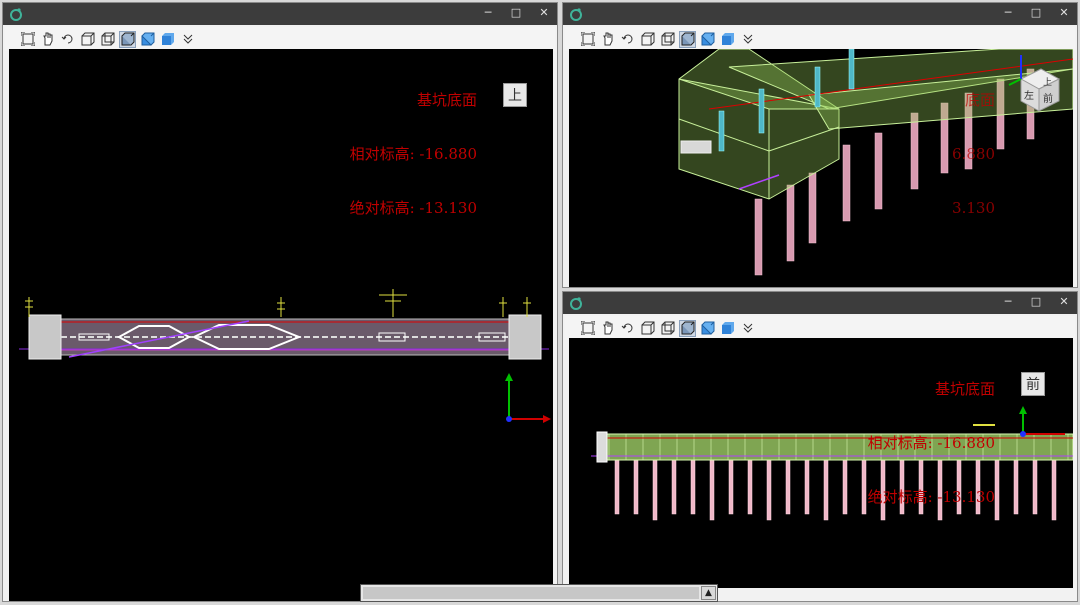 The width and height of the screenshot is (1080, 605). Describe the element at coordinates (820, 39) in the screenshot. I see `top-right-view-toolbar` at that location.